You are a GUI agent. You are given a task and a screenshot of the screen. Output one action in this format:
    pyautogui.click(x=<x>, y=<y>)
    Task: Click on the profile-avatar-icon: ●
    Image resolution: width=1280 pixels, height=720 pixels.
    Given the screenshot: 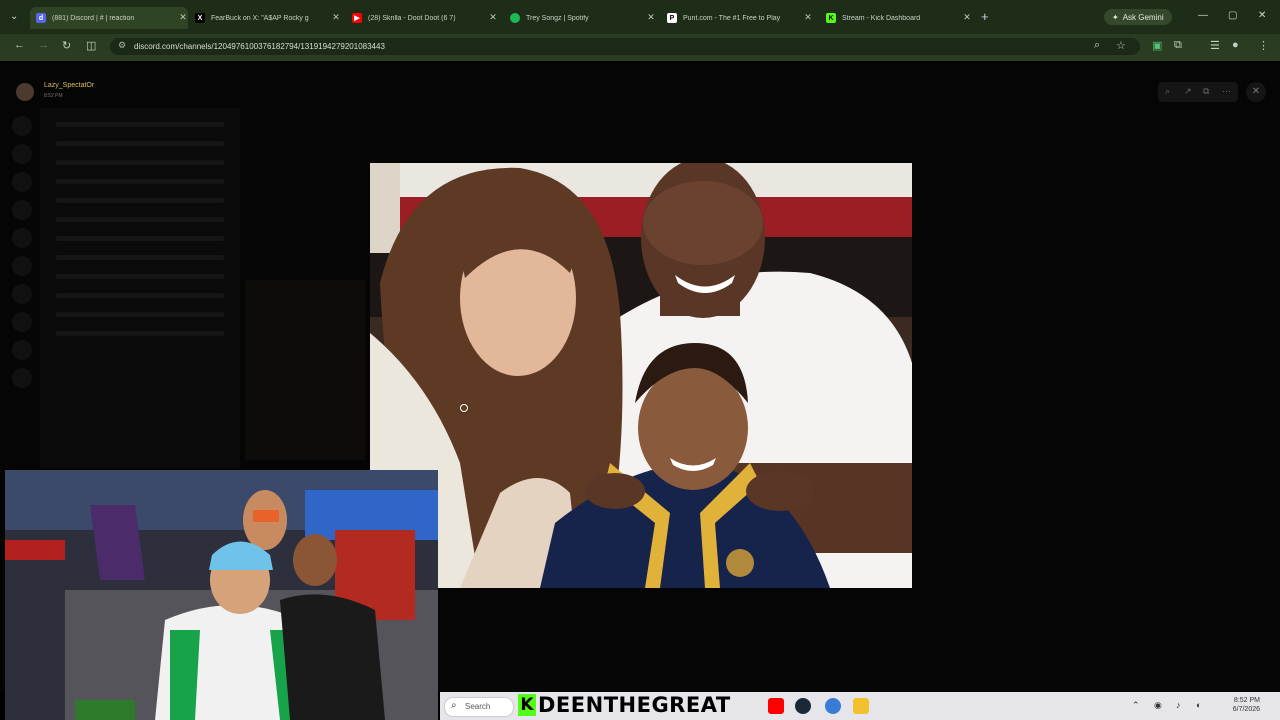 What is the action you would take?
    pyautogui.click(x=1235, y=45)
    